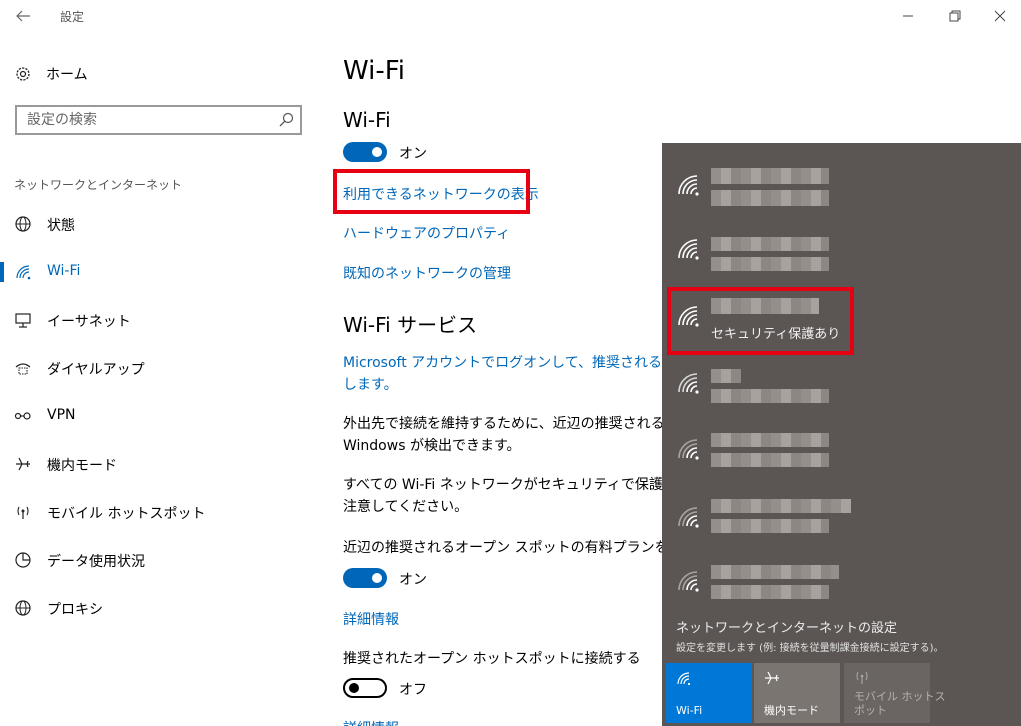  I want to click on quick-action-label: Wi-Fi, so click(689, 710).